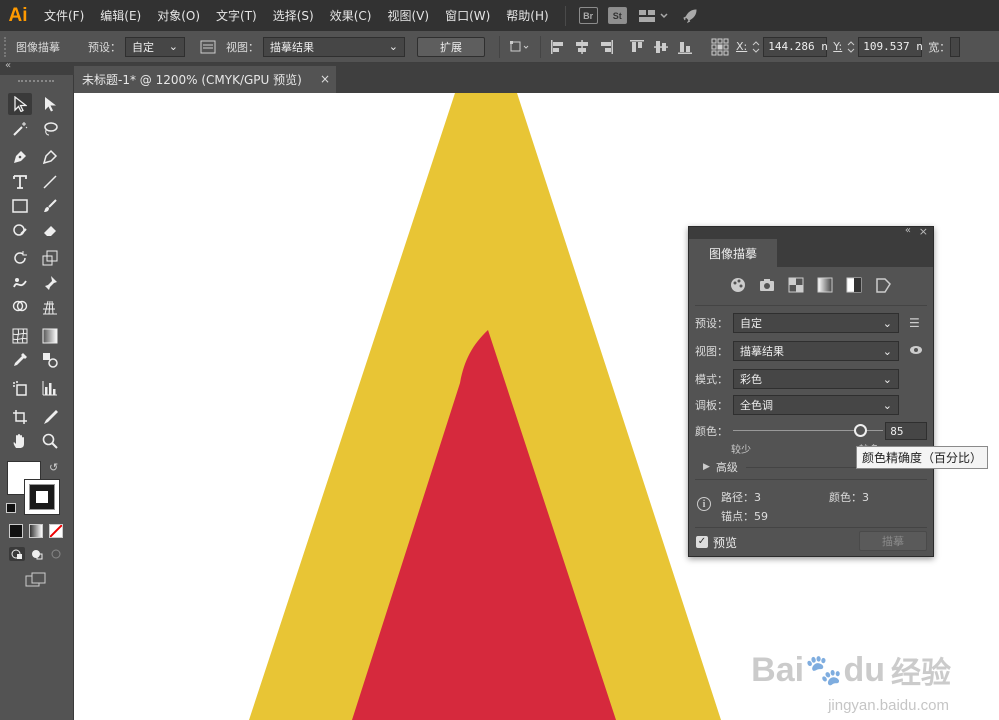 This screenshot has height=720, width=999. I want to click on column-graph-icon, so click(50, 388).